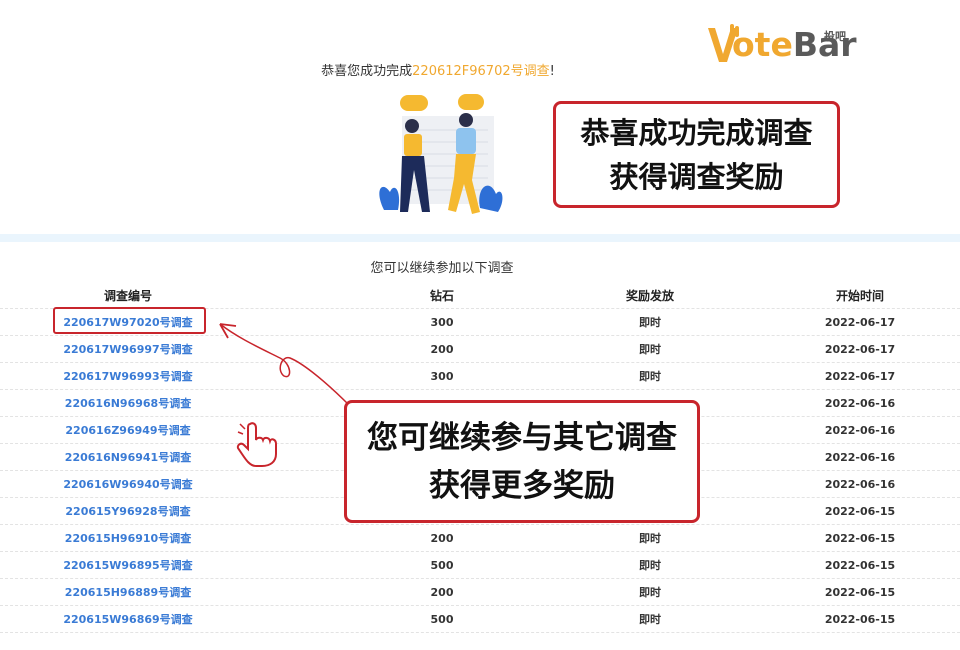 The width and height of the screenshot is (960, 650). Describe the element at coordinates (441, 154) in the screenshot. I see `chatting-people-illustration` at that location.